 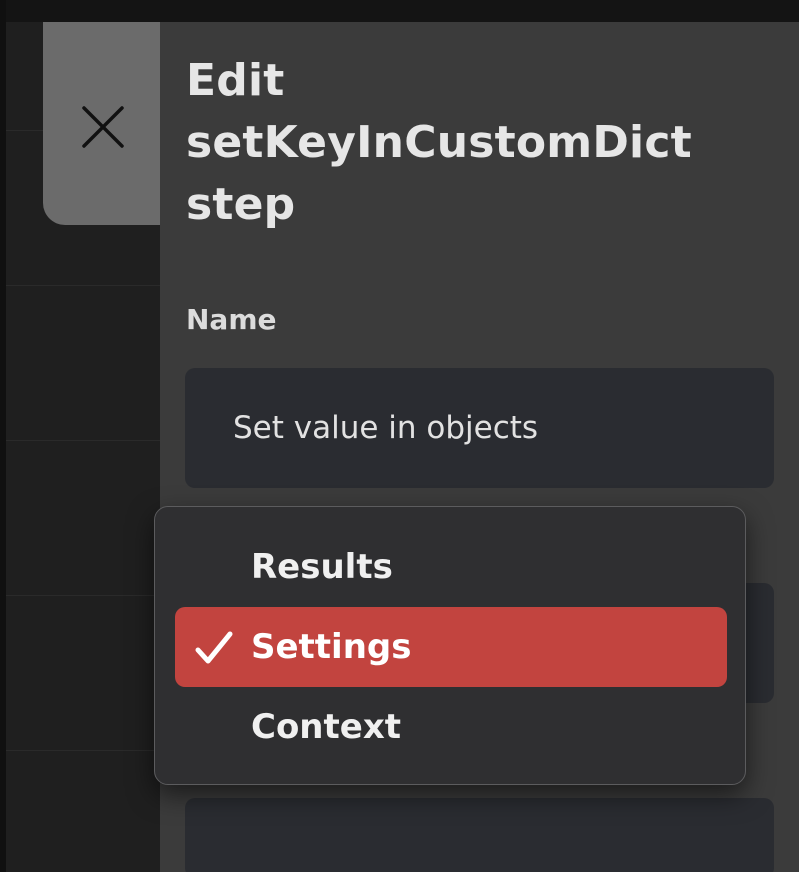 What do you see at coordinates (439, 142) in the screenshot?
I see `panel-title: Edit setKeyInCustomDict step` at bounding box center [439, 142].